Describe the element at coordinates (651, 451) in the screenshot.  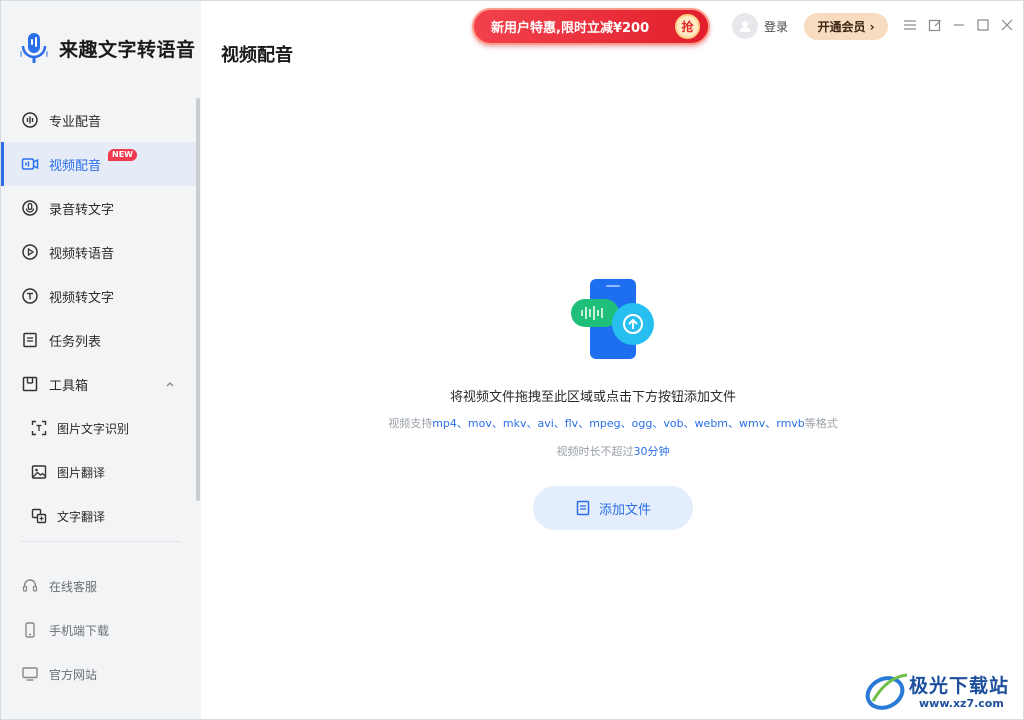
I see `limit-value: 30分钟` at that location.